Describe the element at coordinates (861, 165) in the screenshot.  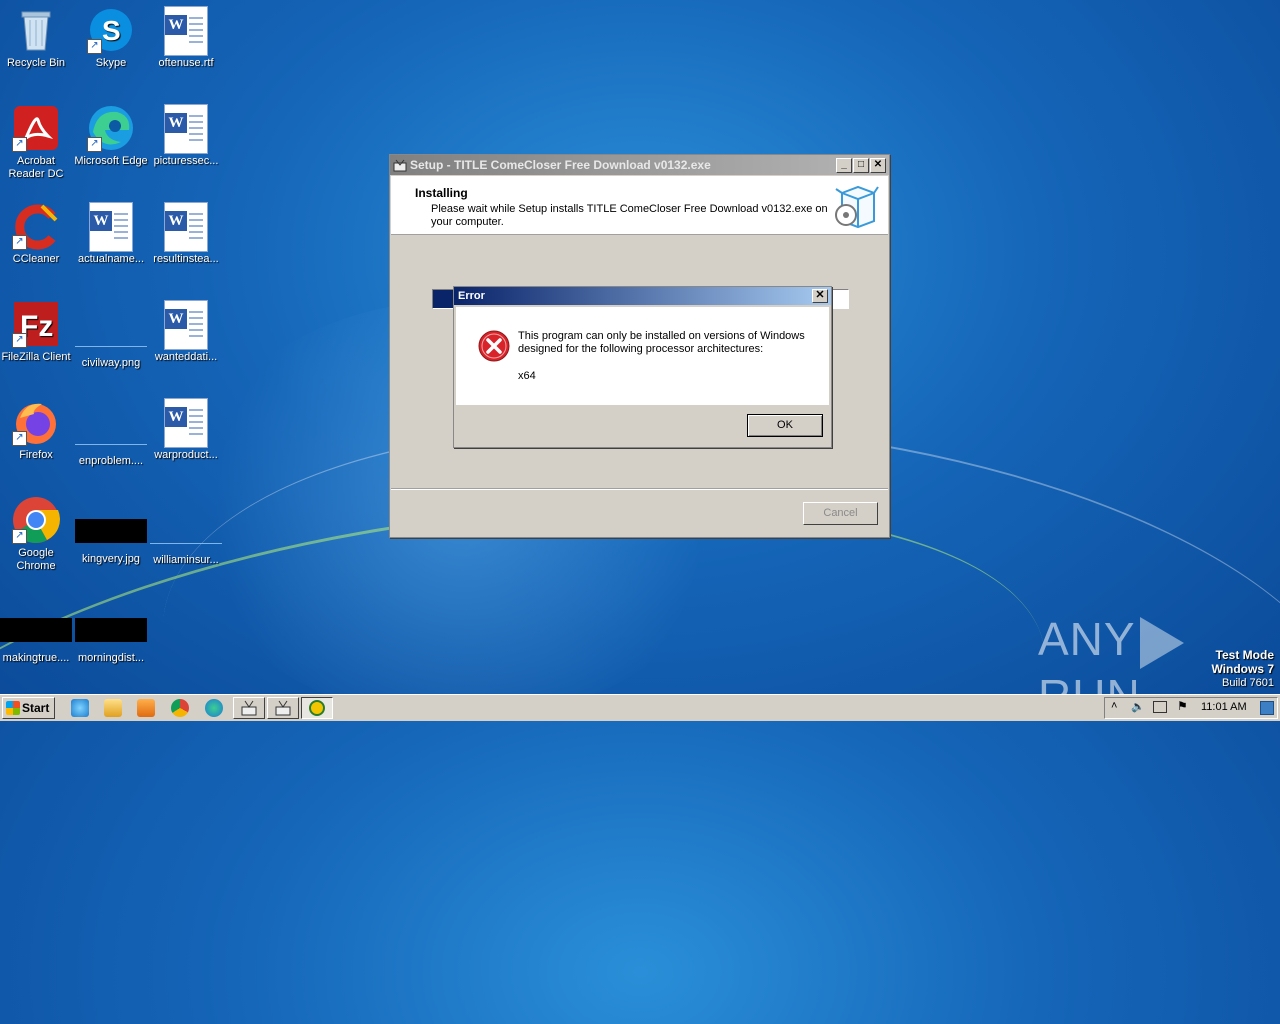
I see `maximize-button: □` at that location.